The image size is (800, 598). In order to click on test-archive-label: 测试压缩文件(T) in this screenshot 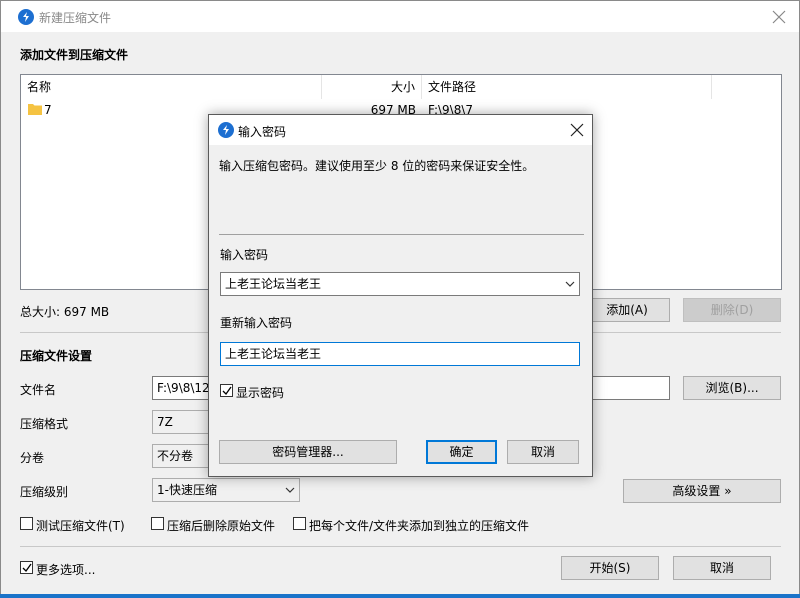, I will do `click(80, 526)`.